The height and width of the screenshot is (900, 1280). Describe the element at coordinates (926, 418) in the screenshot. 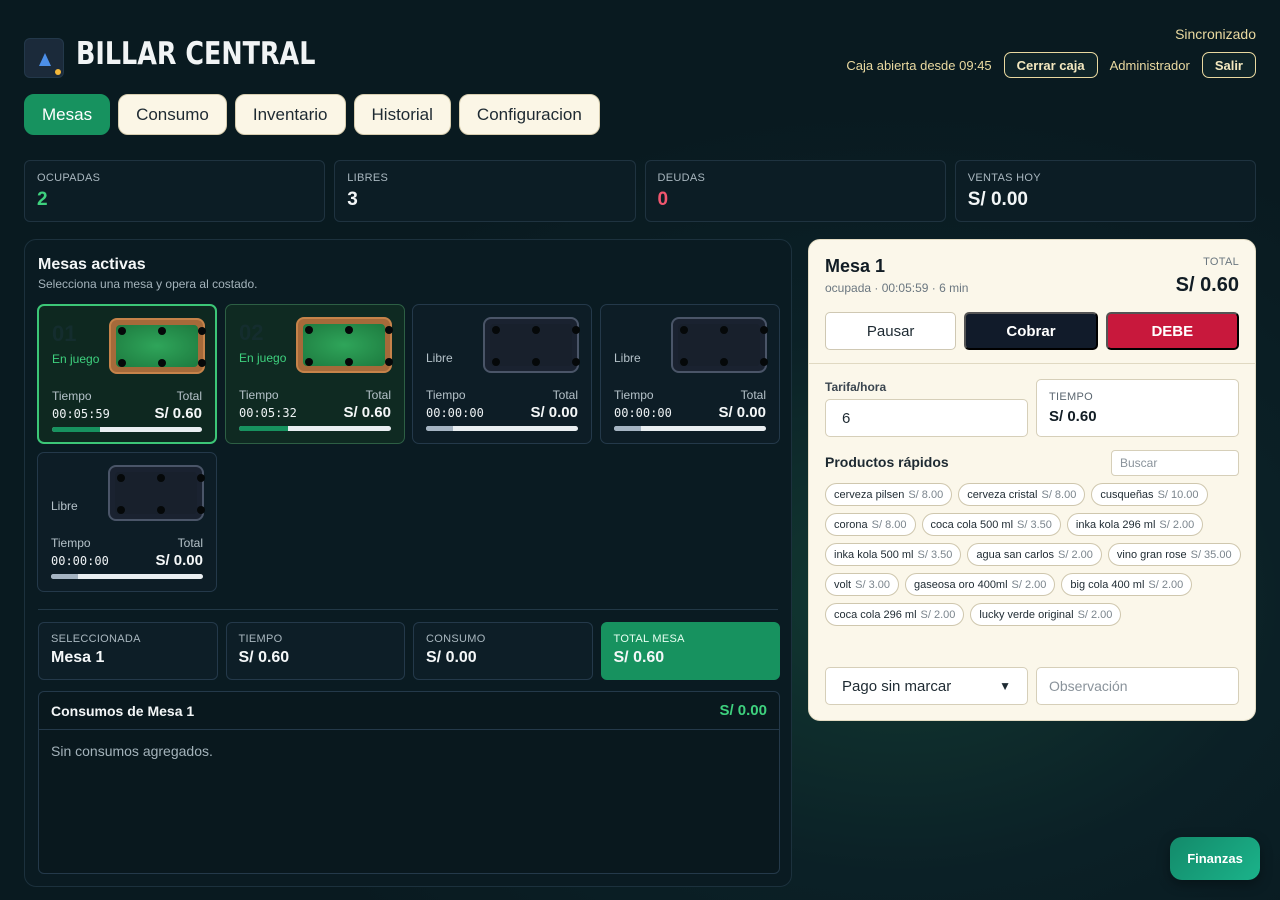

I see `rate-input: 6` at that location.